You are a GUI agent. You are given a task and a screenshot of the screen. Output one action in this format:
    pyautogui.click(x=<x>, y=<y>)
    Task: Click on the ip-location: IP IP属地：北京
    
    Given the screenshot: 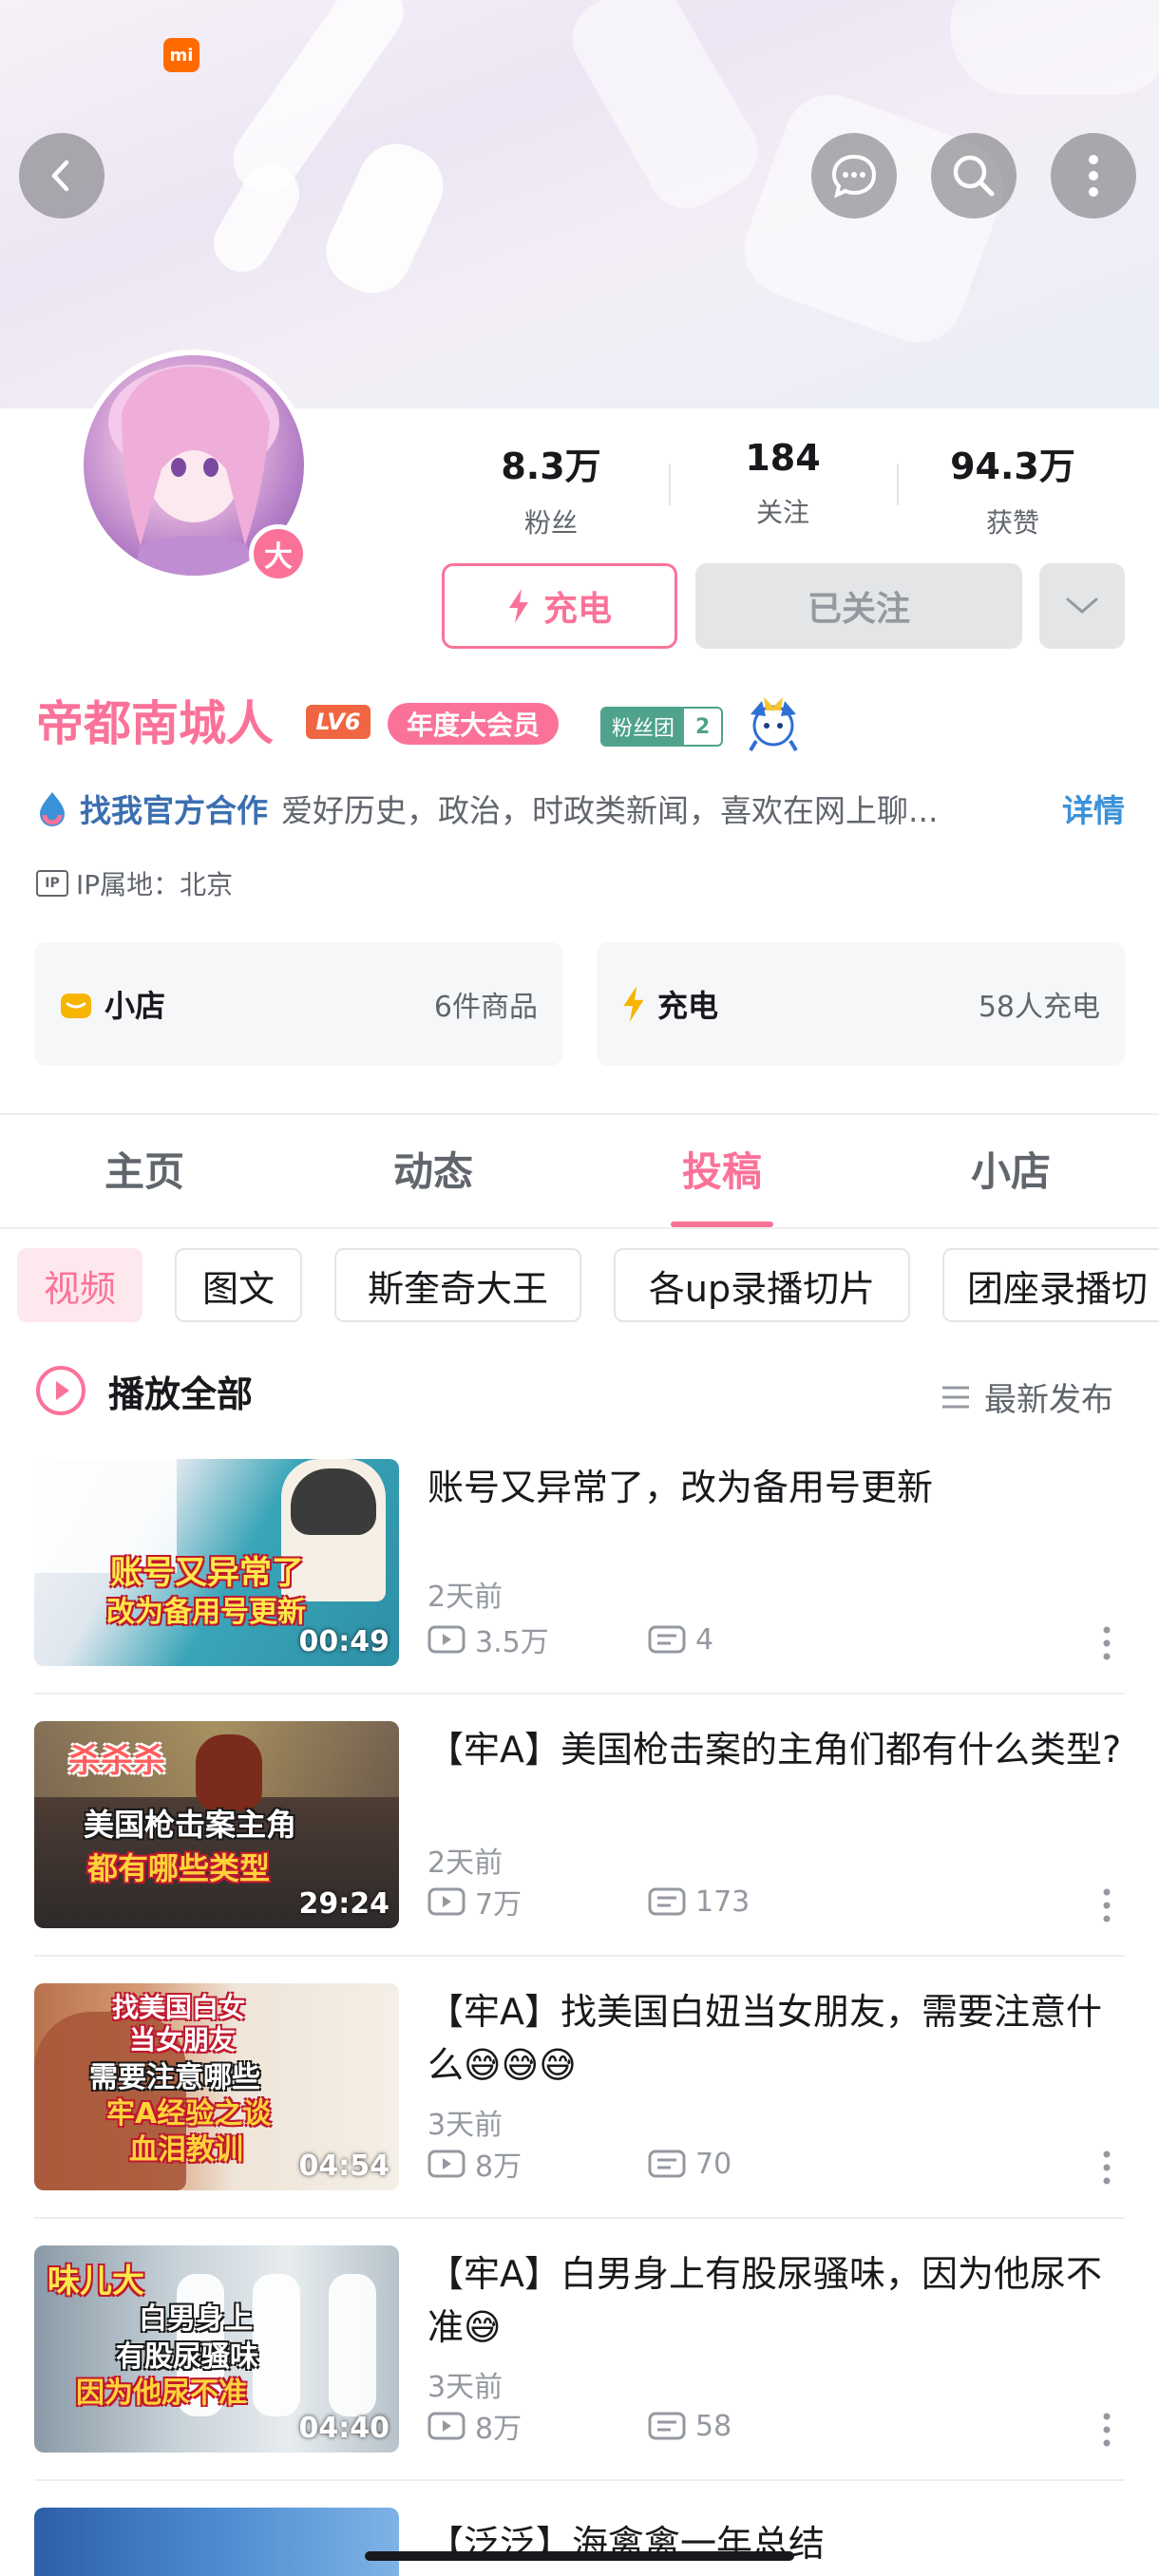 What is the action you would take?
    pyautogui.click(x=134, y=883)
    